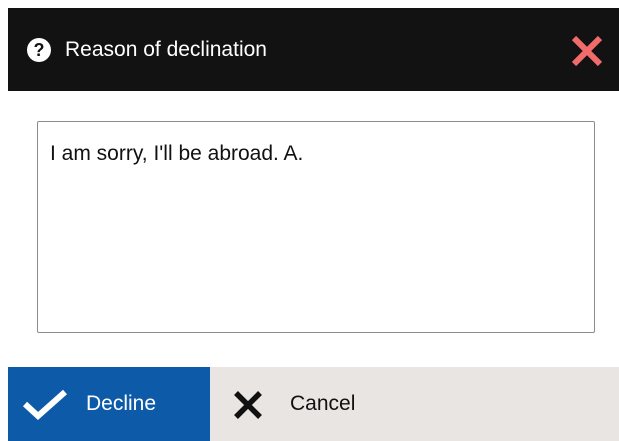  I want to click on close-button, so click(587, 51).